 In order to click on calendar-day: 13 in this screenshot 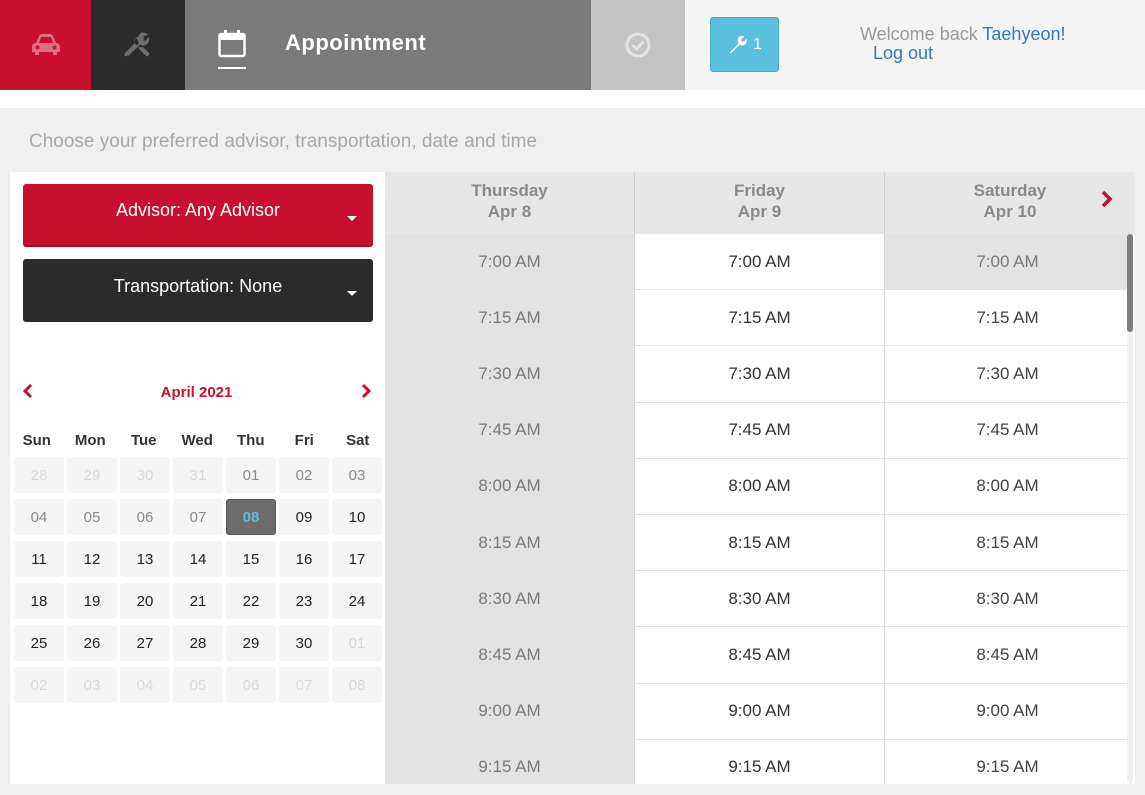, I will do `click(145, 559)`.